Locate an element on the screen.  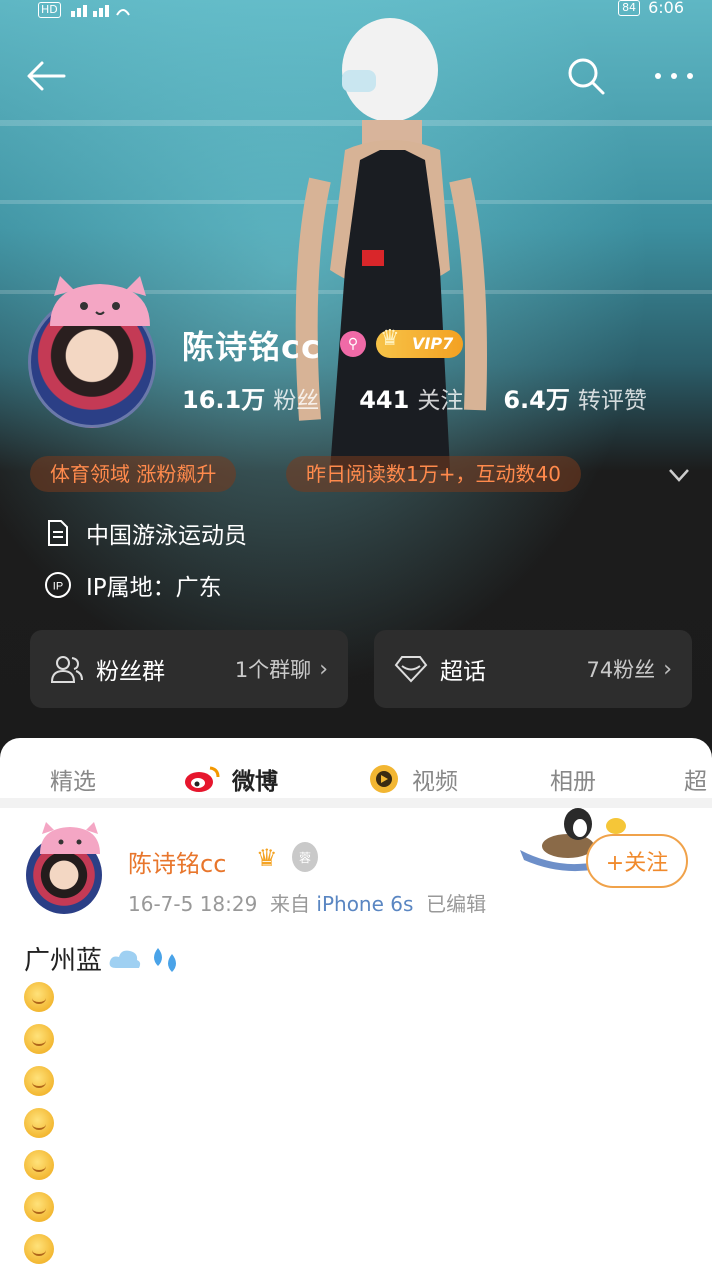
fan-group-count: 1个群聊 is located at coordinates (273, 670).